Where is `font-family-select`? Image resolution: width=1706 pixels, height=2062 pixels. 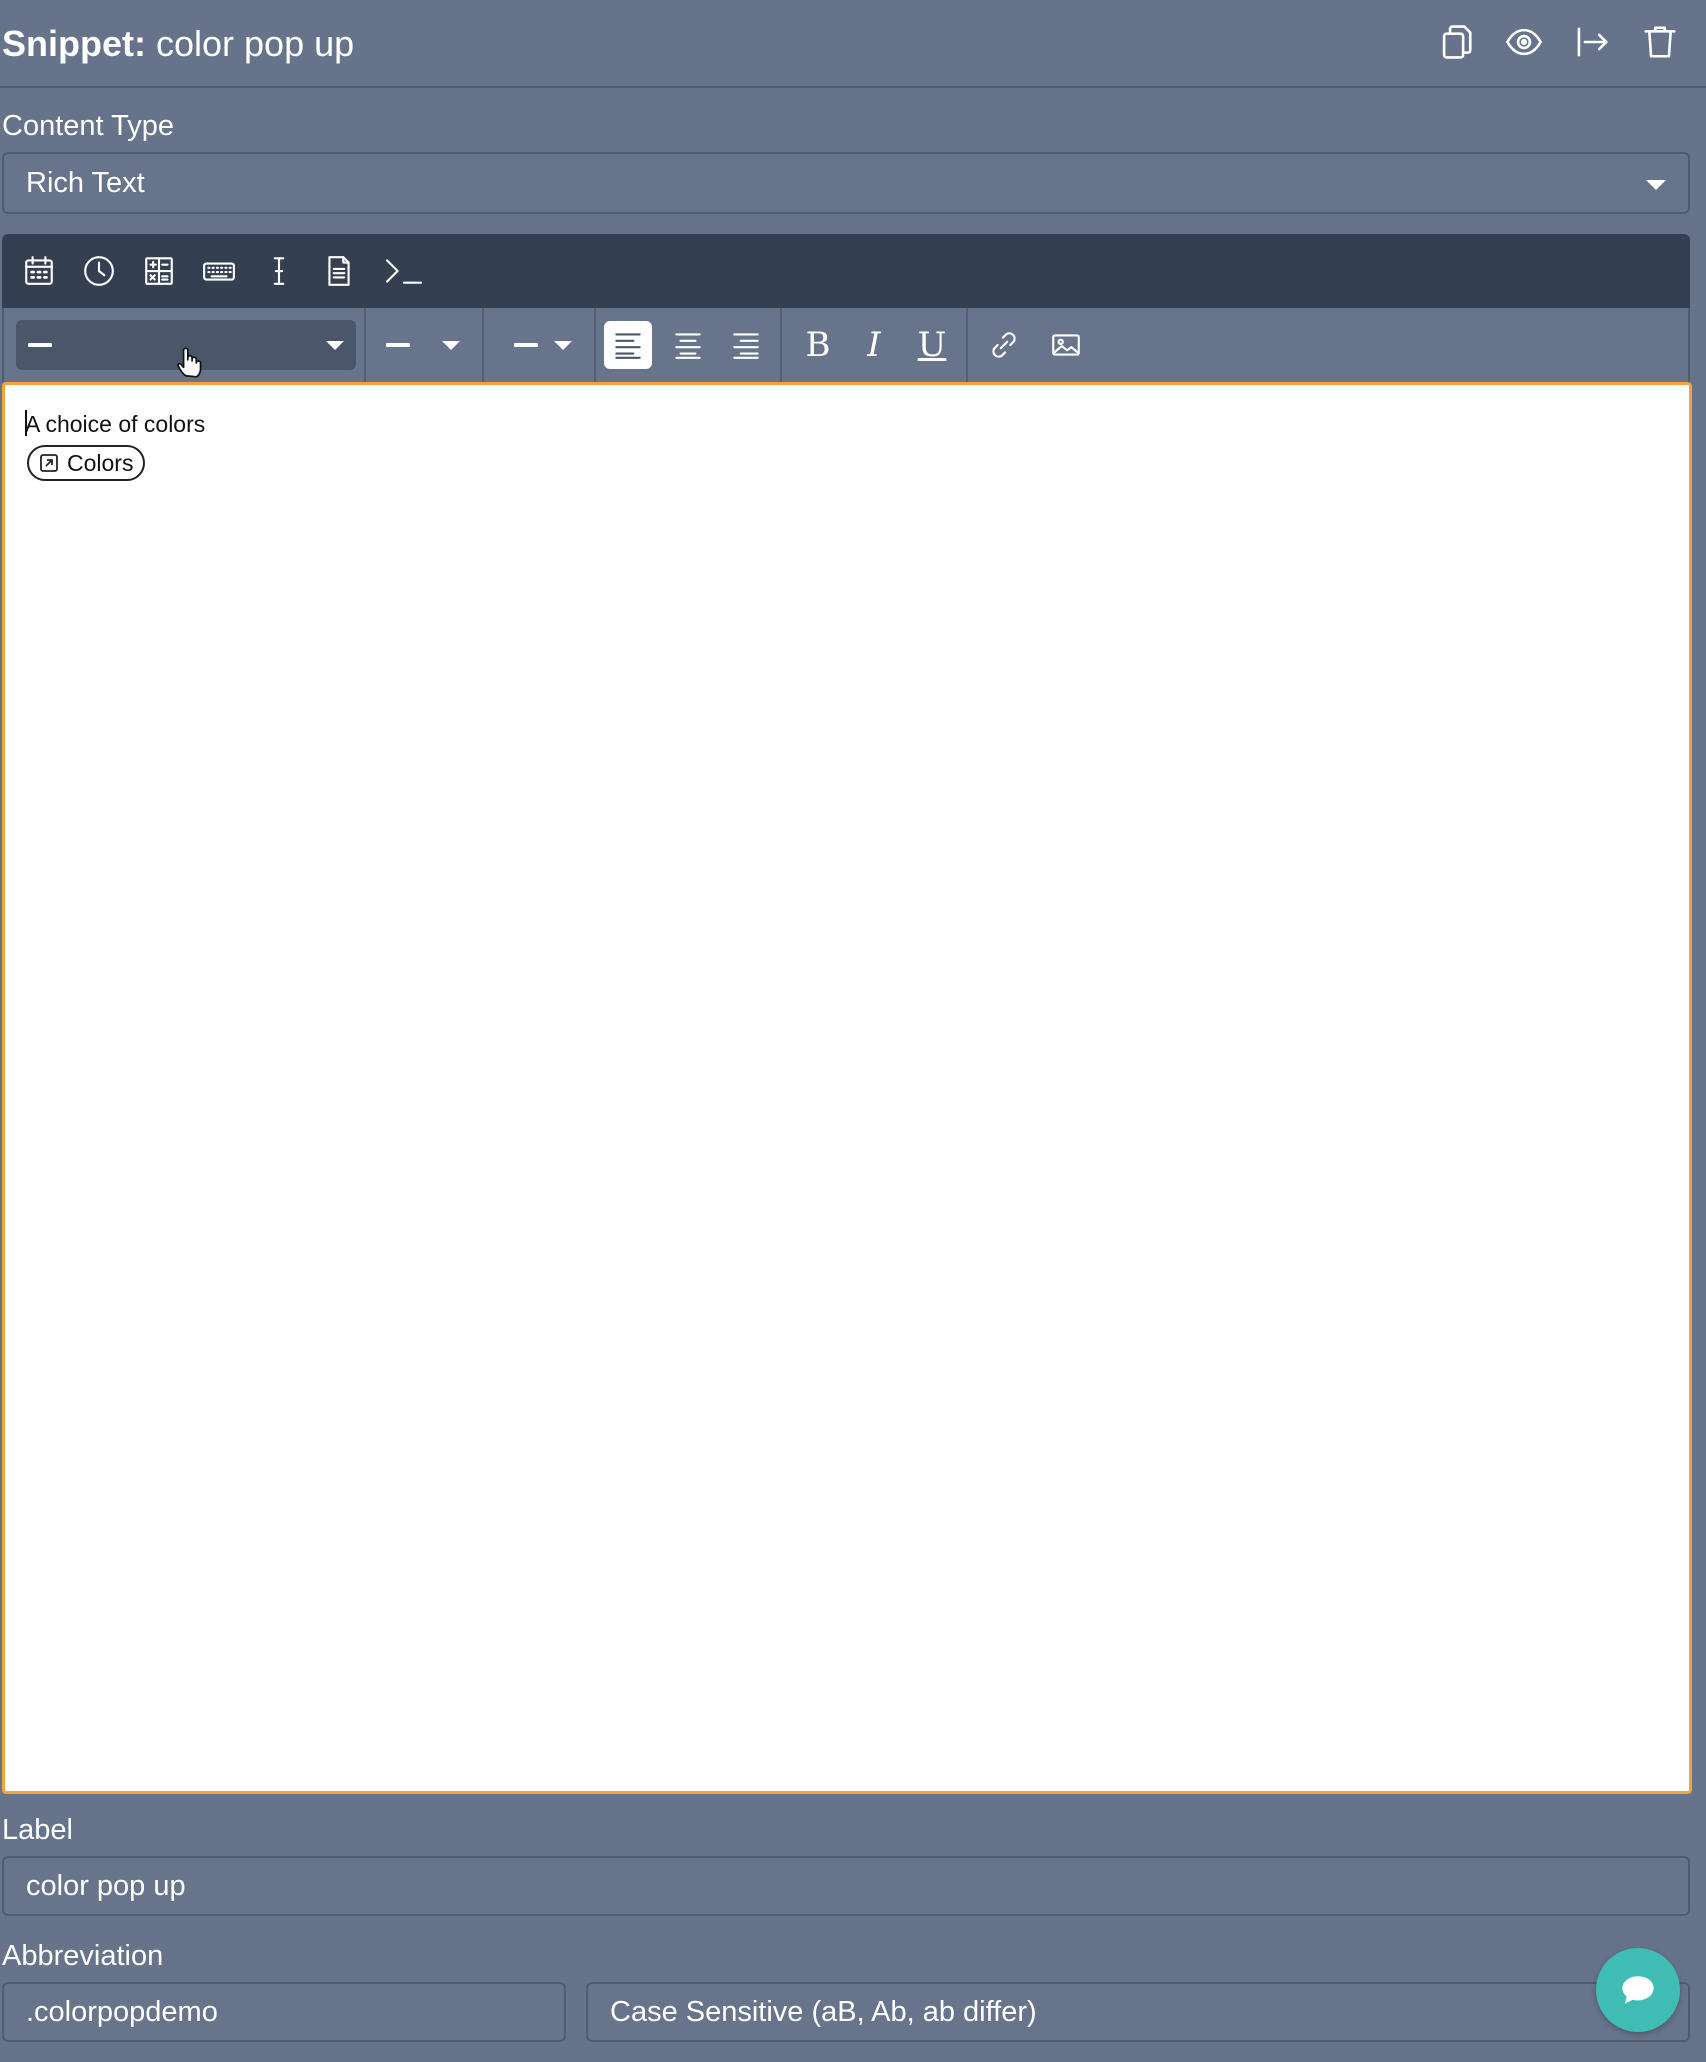
font-family-select is located at coordinates (426, 345).